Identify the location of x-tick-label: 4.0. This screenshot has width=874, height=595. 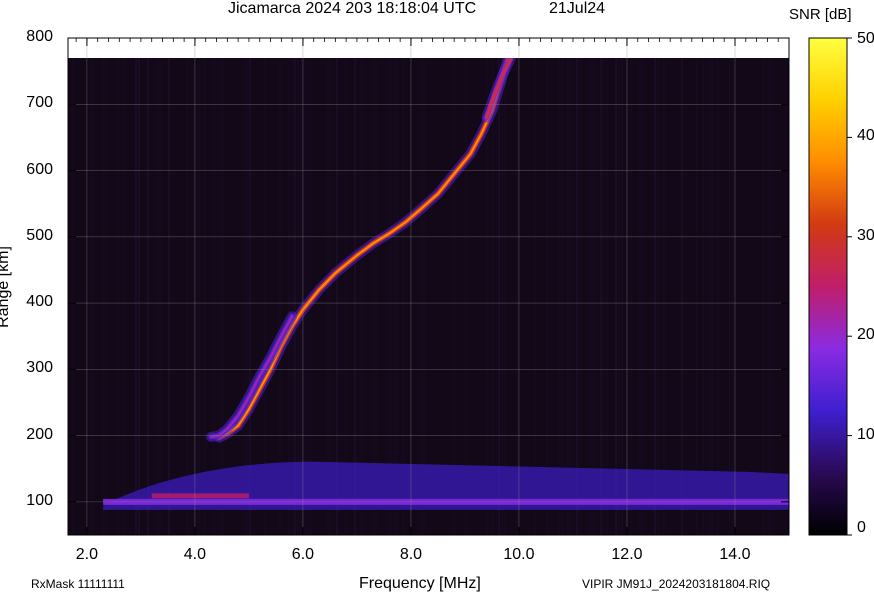
(195, 554).